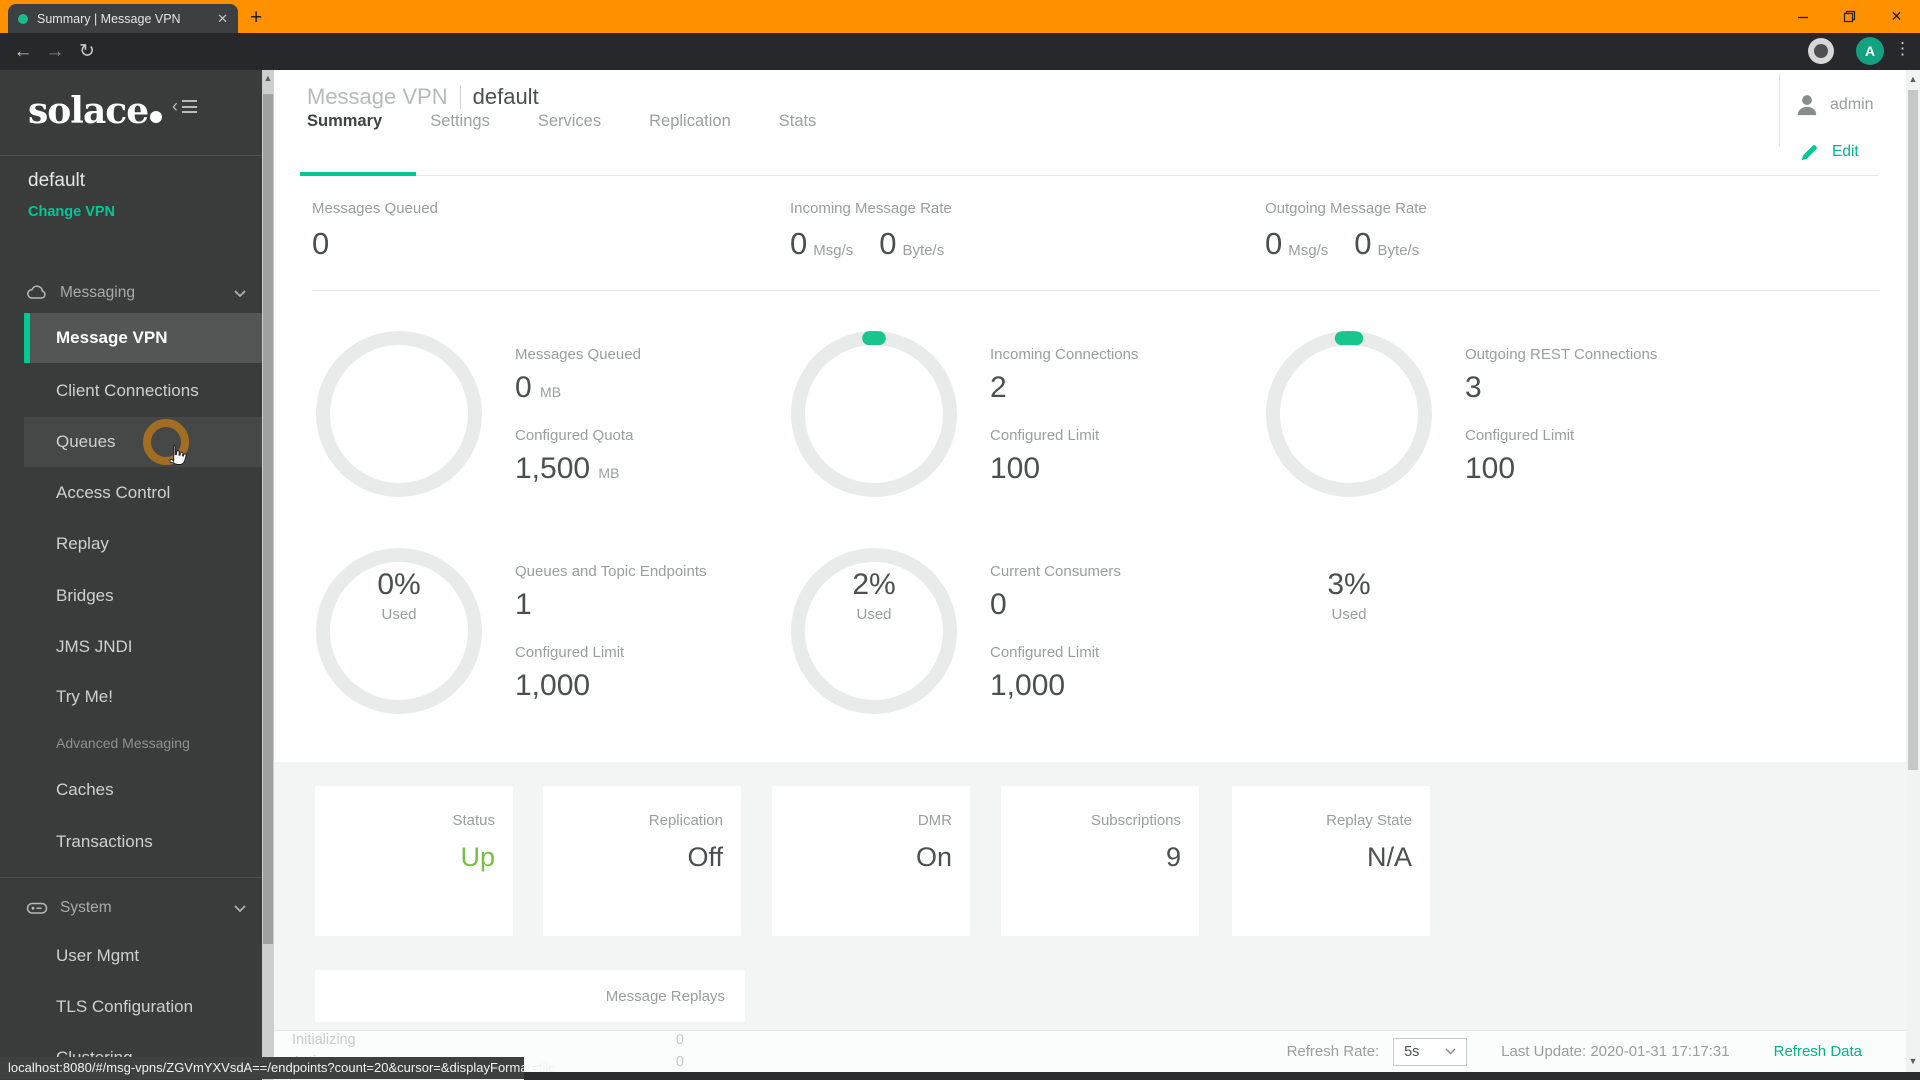 The width and height of the screenshot is (1920, 1080). Describe the element at coordinates (143, 956) in the screenshot. I see `sidebar-item-user-mgmt: User Mgmt` at that location.